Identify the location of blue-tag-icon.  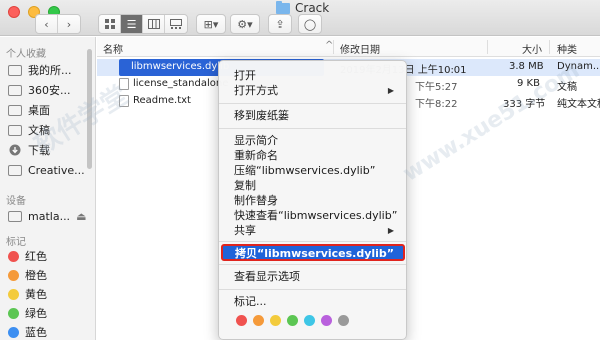
(309, 320).